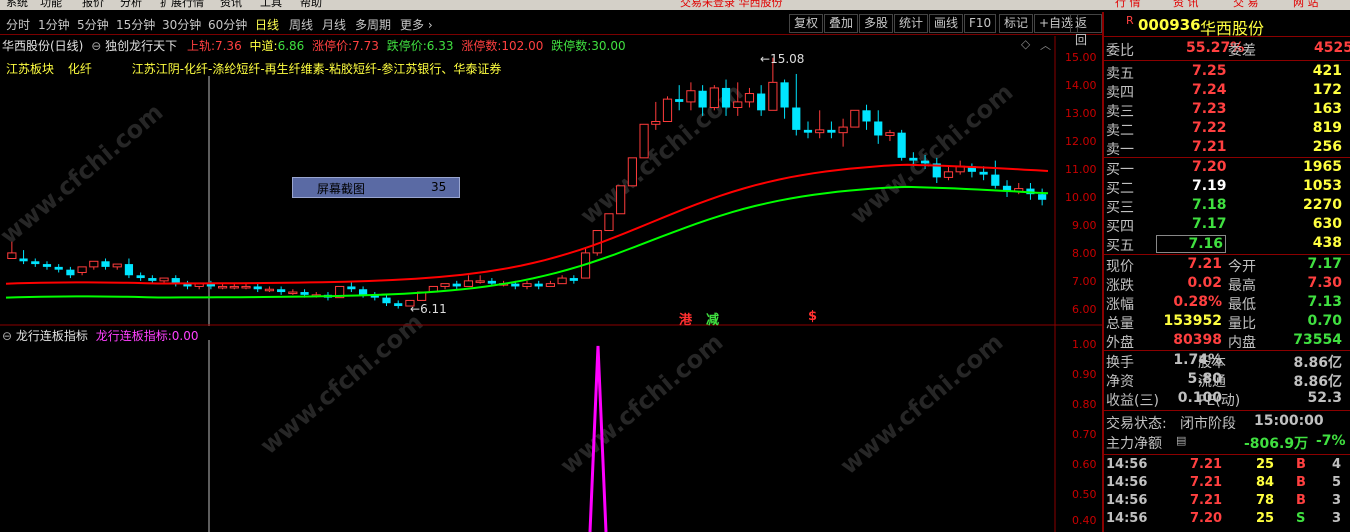  What do you see at coordinates (1132, 401) in the screenshot?
I see `stat-label: 收益(三)` at bounding box center [1132, 401].